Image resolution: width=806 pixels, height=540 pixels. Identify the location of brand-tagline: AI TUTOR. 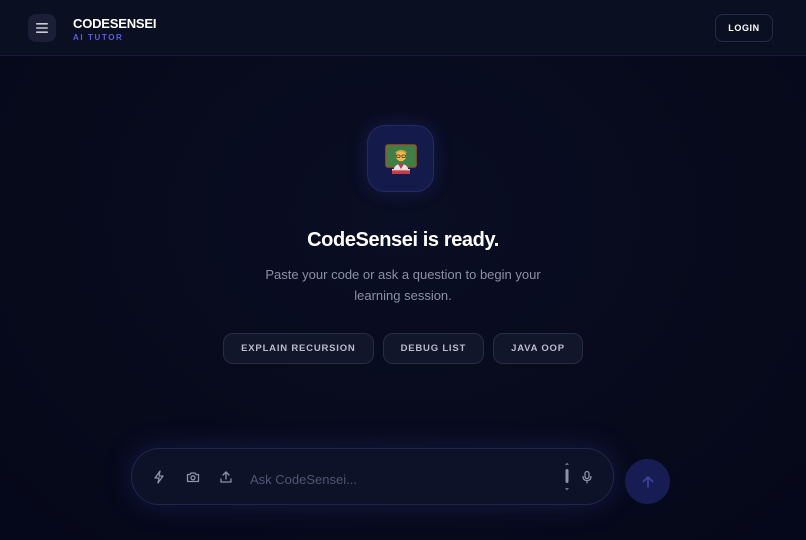
(98, 37).